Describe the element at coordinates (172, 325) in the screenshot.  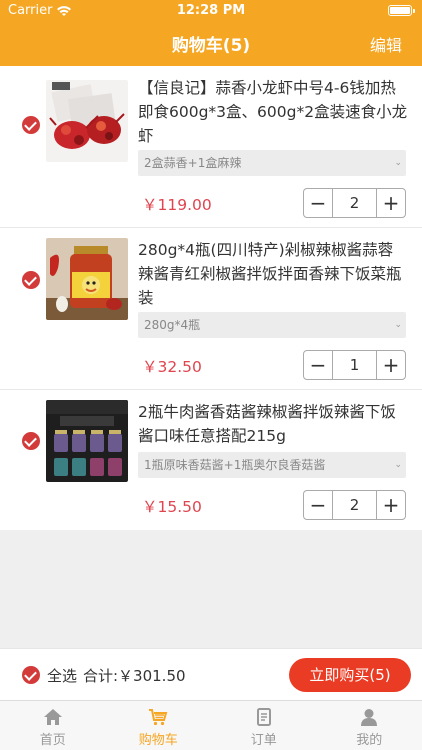
I see `spec-value: 280g*4瓶` at that location.